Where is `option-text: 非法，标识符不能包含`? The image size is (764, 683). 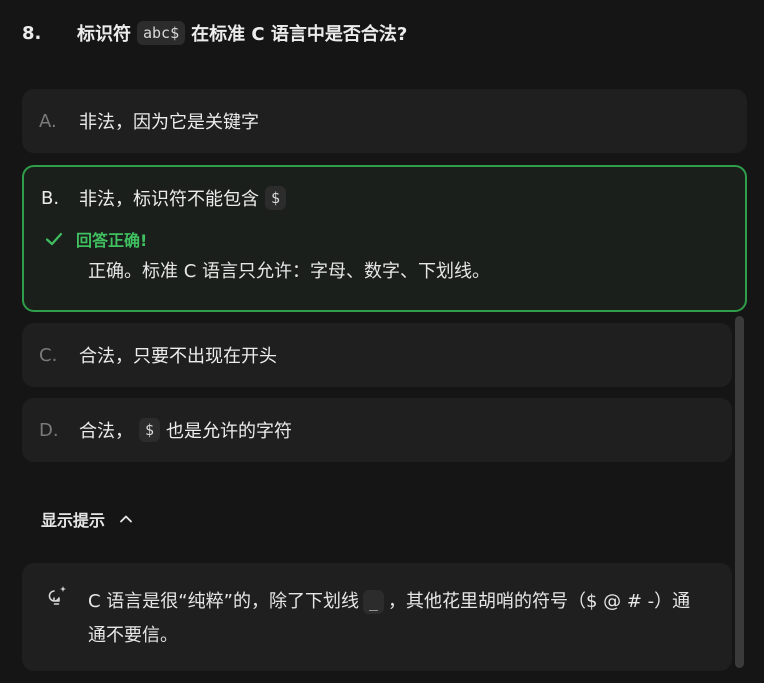
option-text: 非法，标识符不能包含 is located at coordinates (169, 199).